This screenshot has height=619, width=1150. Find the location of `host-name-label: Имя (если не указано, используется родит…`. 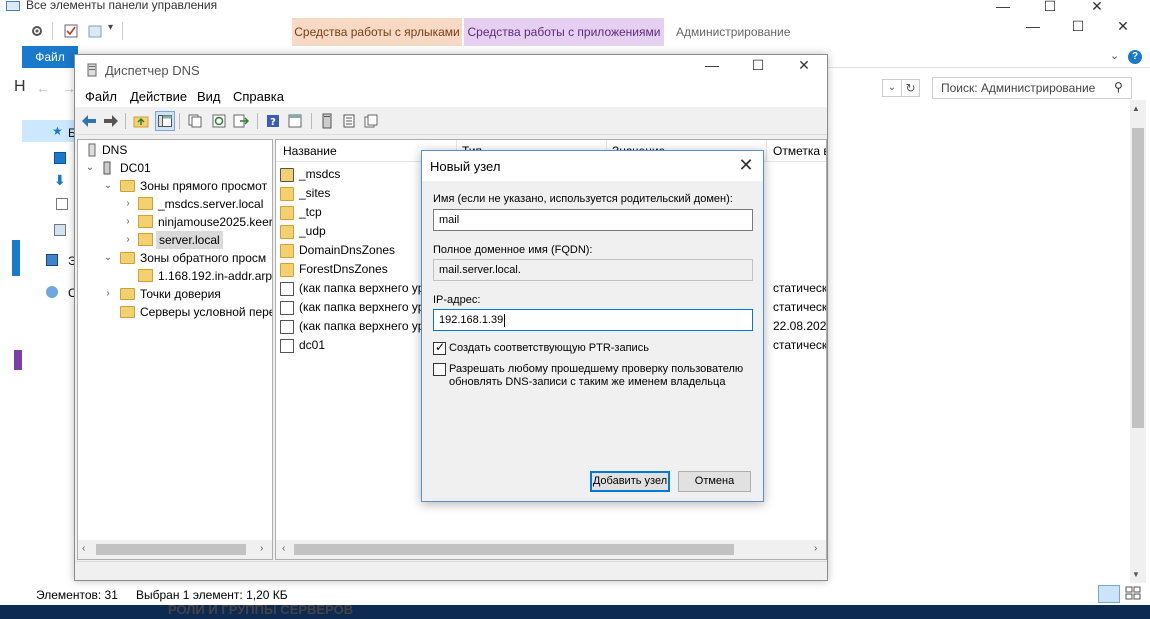

host-name-label: Имя (если не указано, используется родит… is located at coordinates (583, 199).